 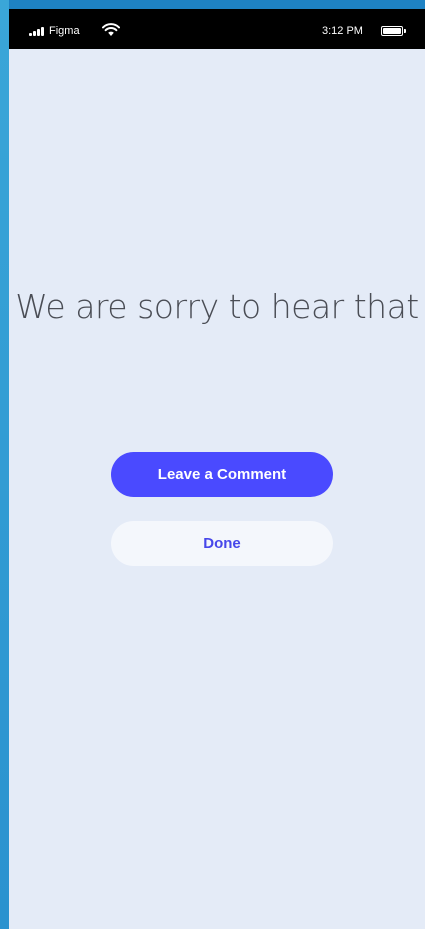 What do you see at coordinates (212, 4) in the screenshot?
I see `frame-top-edge` at bounding box center [212, 4].